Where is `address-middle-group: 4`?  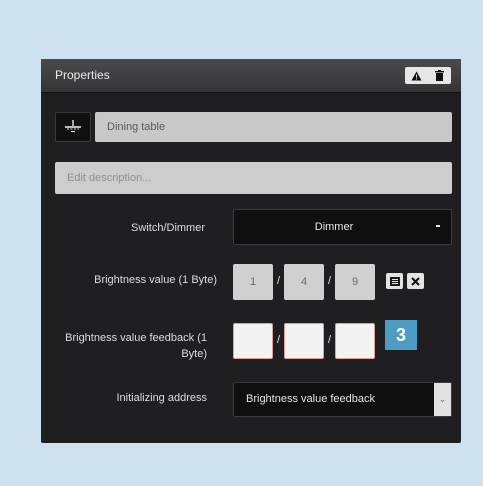 address-middle-group: 4 is located at coordinates (304, 282).